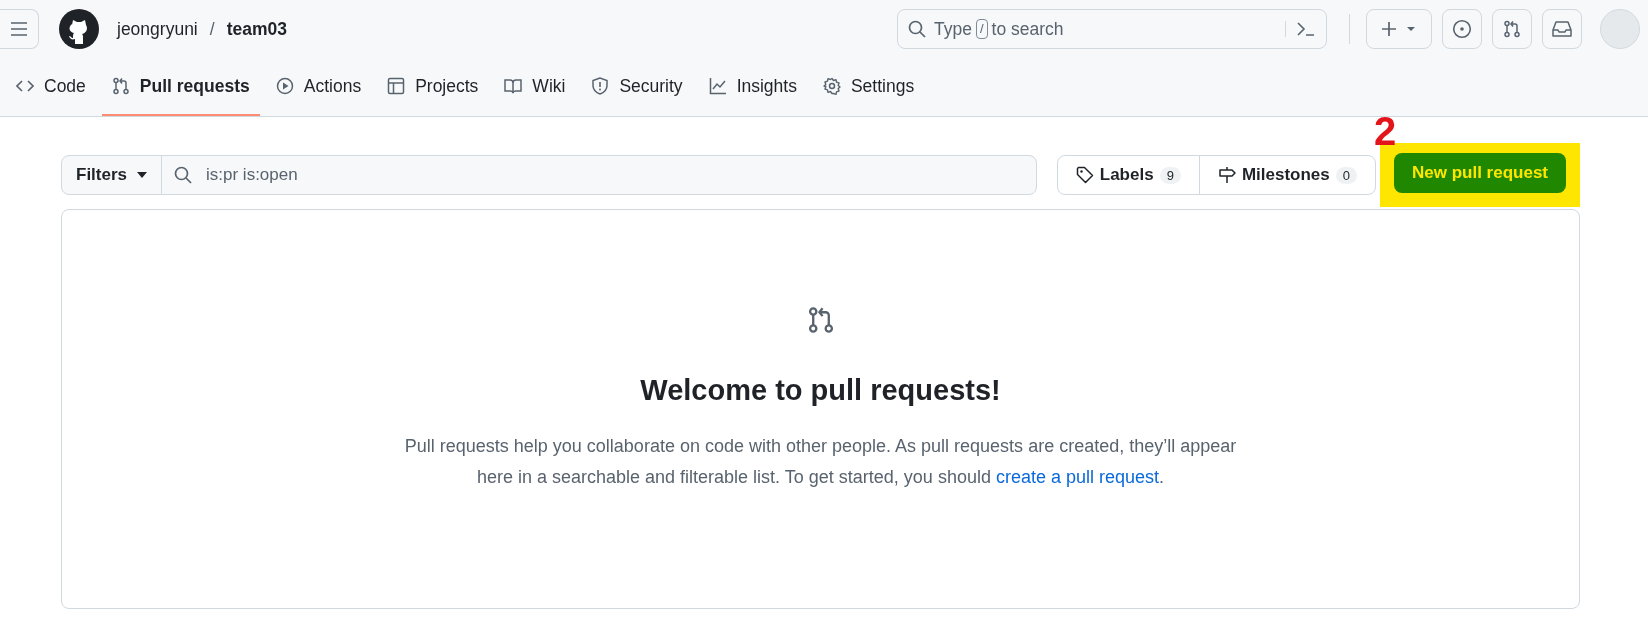 This screenshot has height=640, width=1648. I want to click on filter-search-field: Filters is:pr is:open, so click(549, 175).